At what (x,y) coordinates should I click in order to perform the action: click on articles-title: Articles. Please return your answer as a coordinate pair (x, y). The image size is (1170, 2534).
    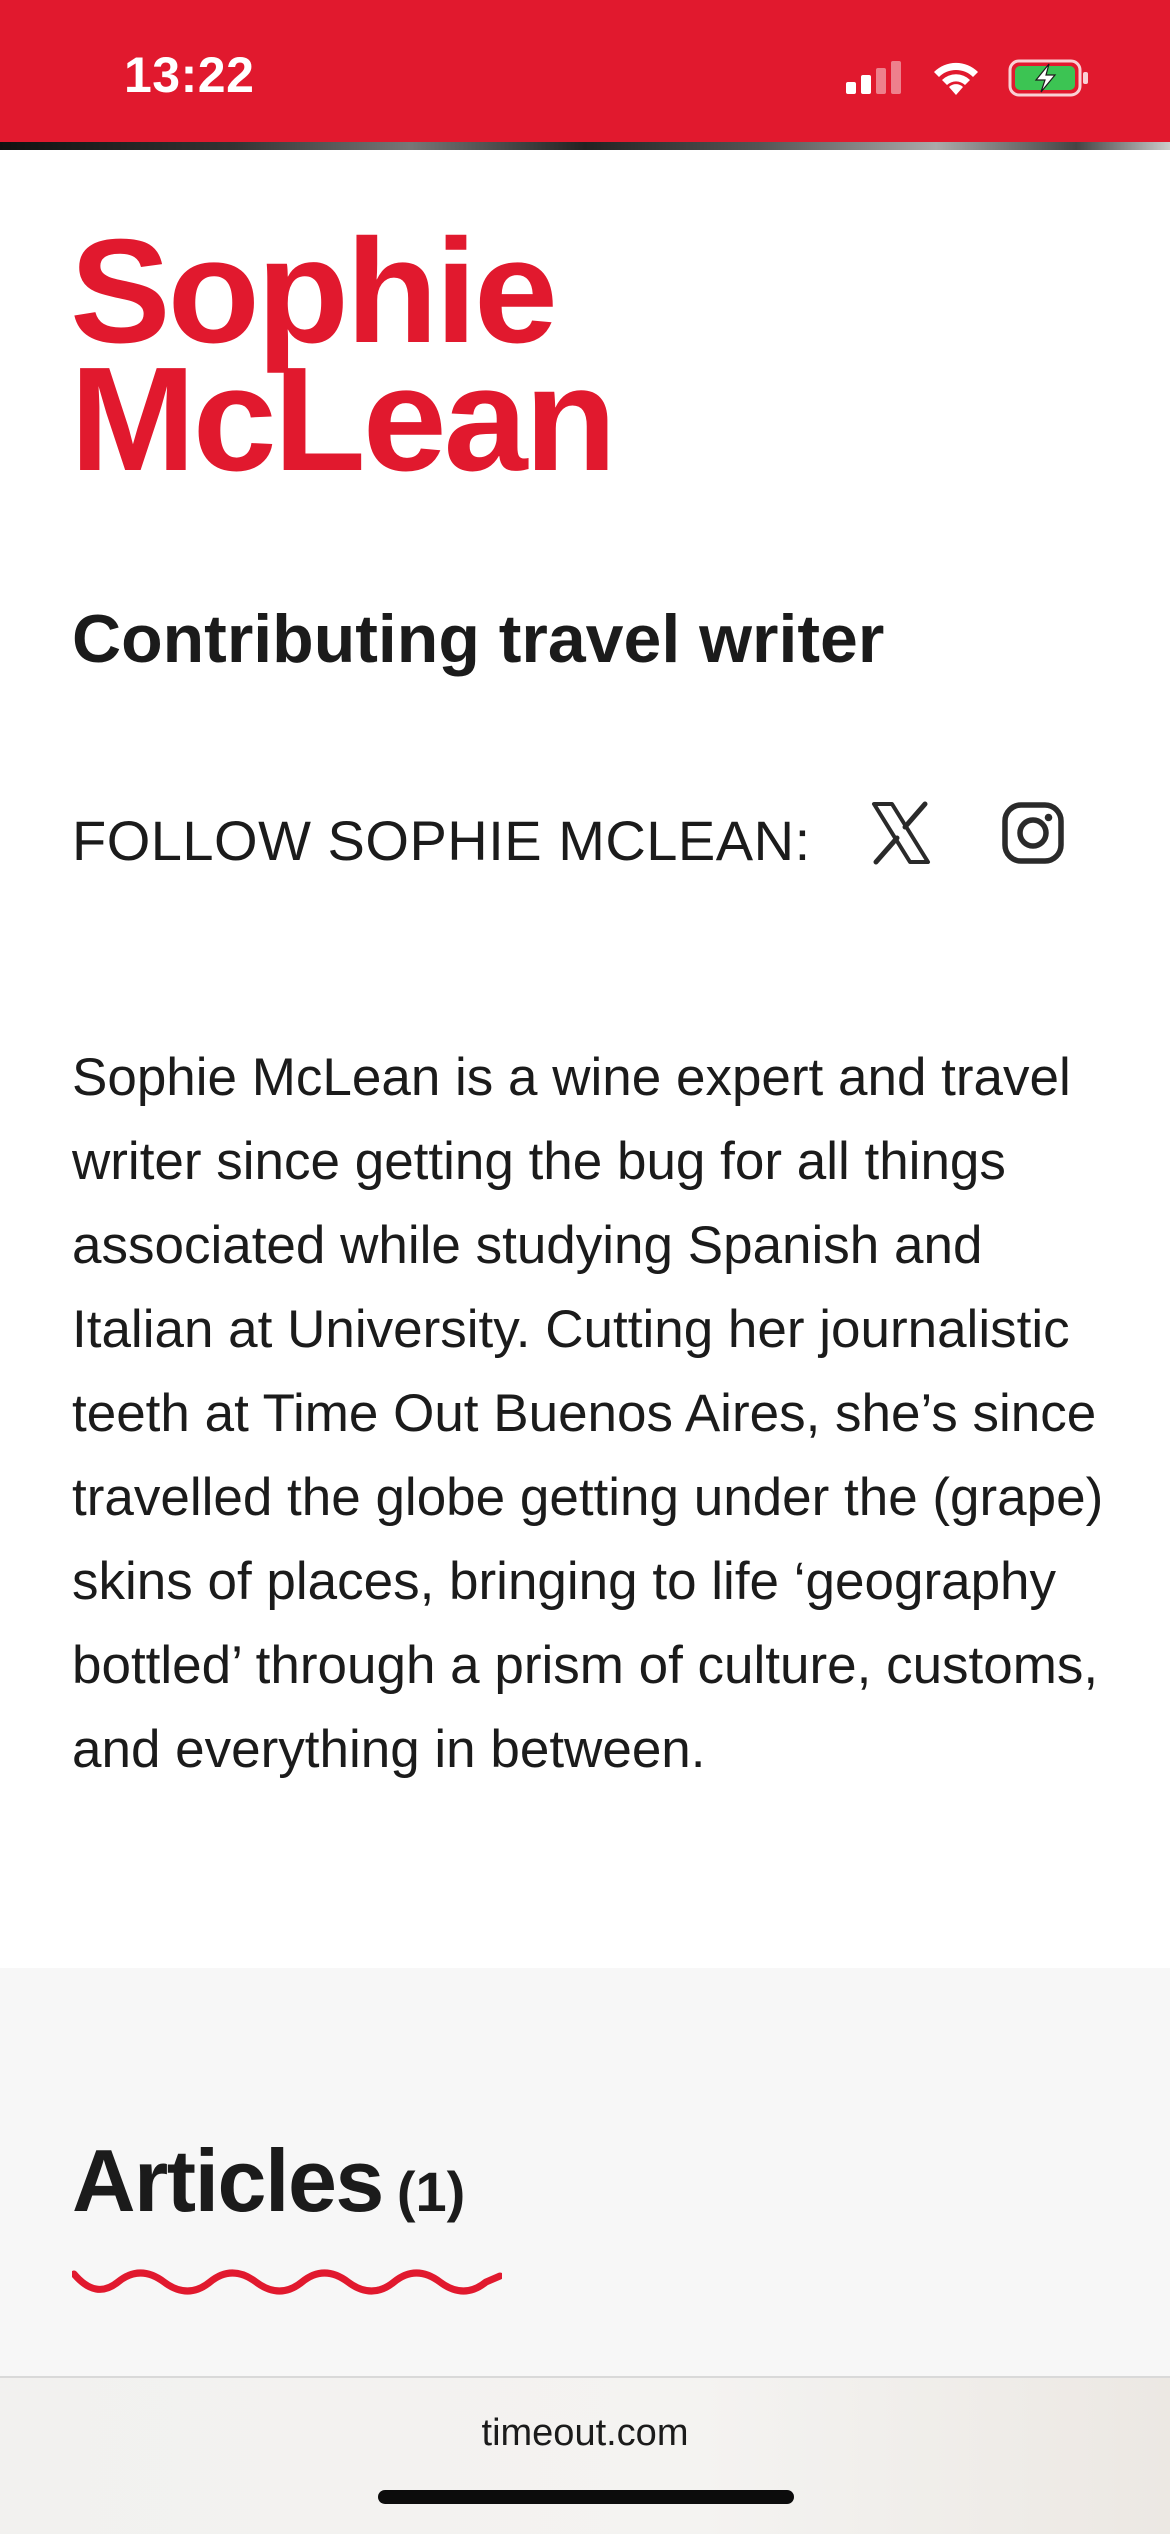
    Looking at the image, I should click on (228, 2180).